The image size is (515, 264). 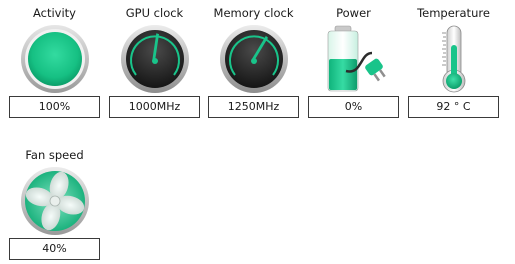 I want to click on fan-speed-value: 40%, so click(x=54, y=249).